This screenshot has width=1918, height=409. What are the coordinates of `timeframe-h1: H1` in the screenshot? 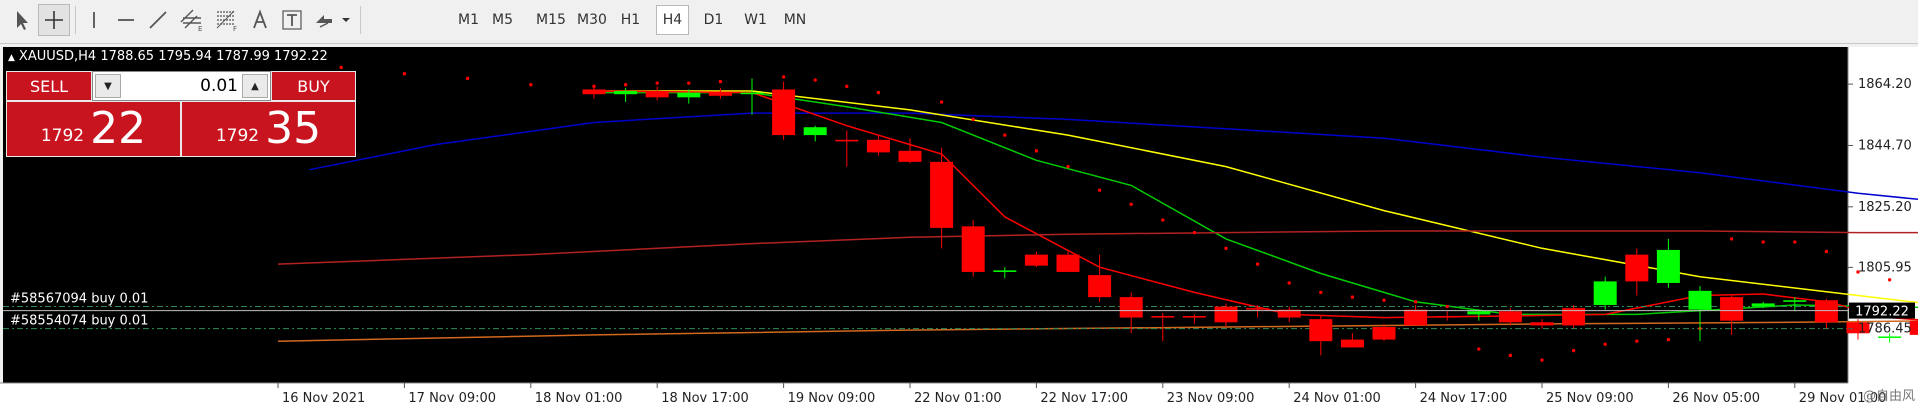 It's located at (630, 20).